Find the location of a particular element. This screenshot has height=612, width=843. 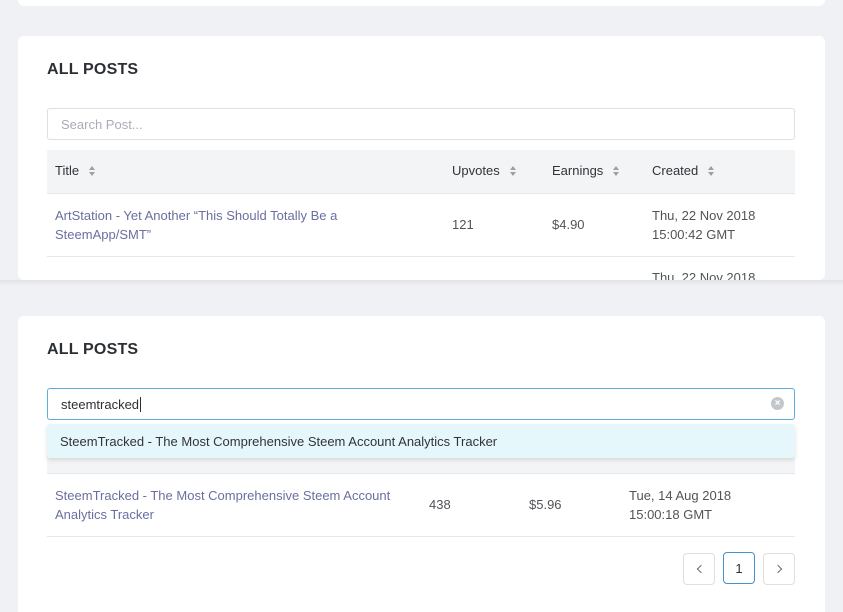

page-button-1: 1 is located at coordinates (739, 568).